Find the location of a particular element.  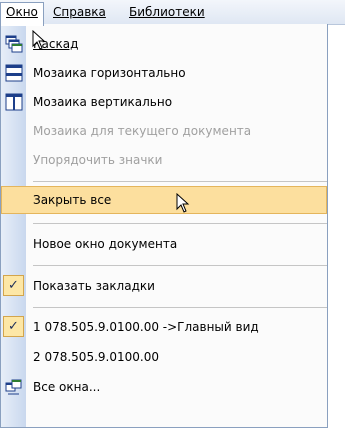

menu-item-document-1-label: 1 078.505.9.0100.00 ->Главный вид is located at coordinates (146, 327).